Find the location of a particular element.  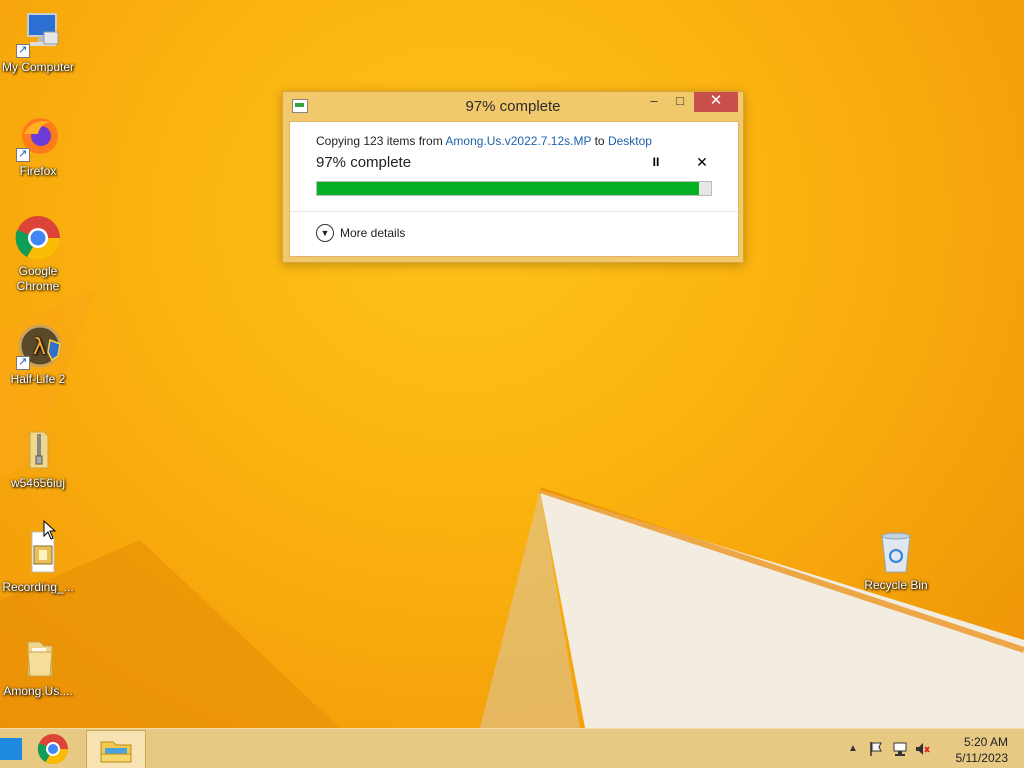

desktop-icon-label: My Computer is located at coordinates (38, 67).